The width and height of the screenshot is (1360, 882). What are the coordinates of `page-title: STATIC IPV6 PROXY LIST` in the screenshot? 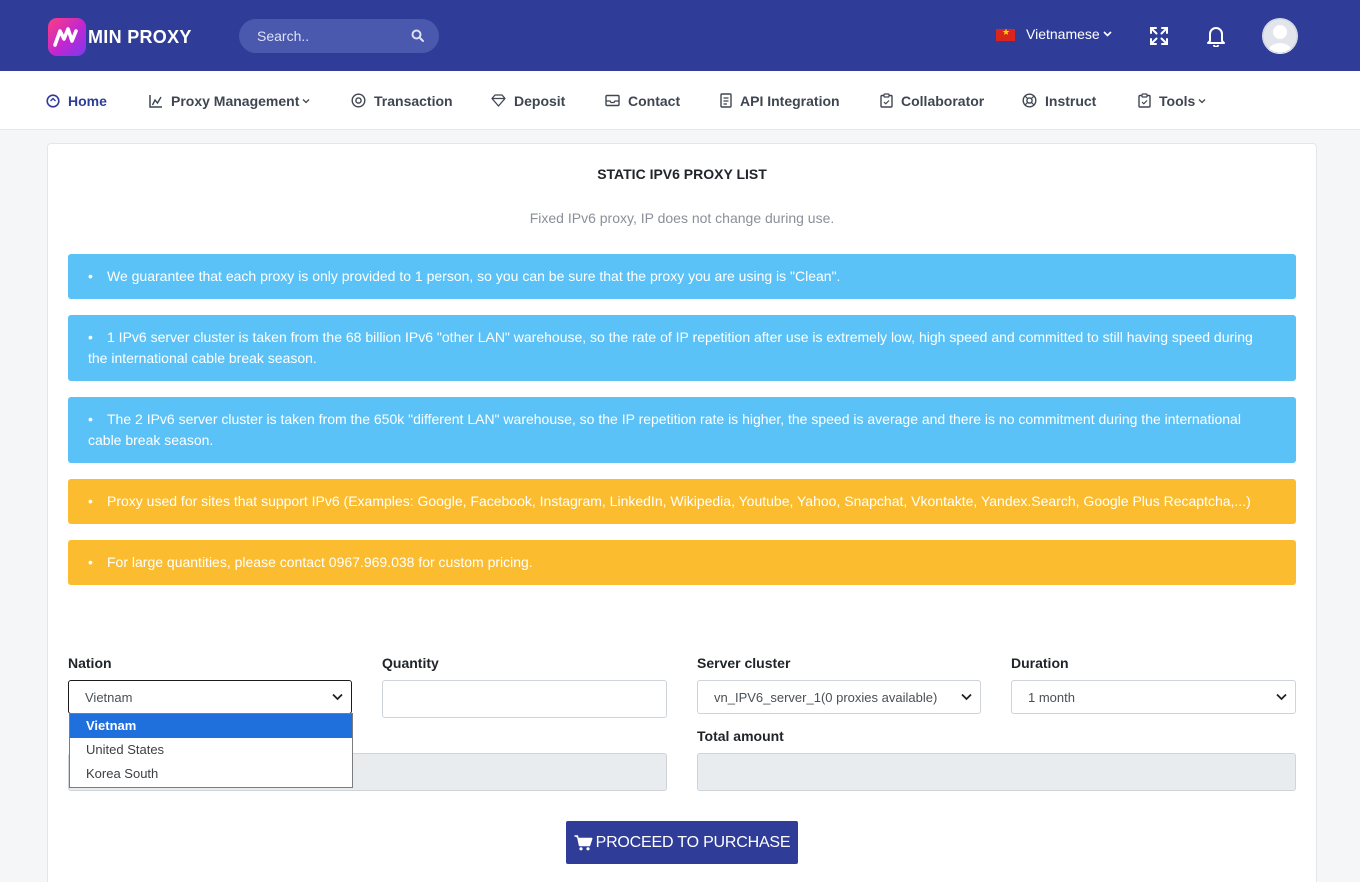 It's located at (682, 174).